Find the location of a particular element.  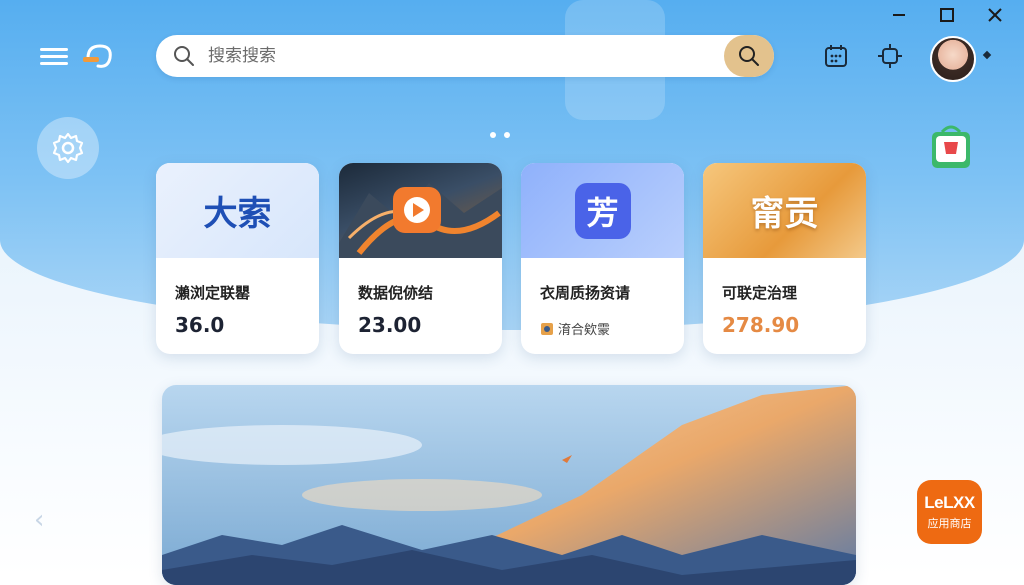

minimize-icon is located at coordinates (899, 15).